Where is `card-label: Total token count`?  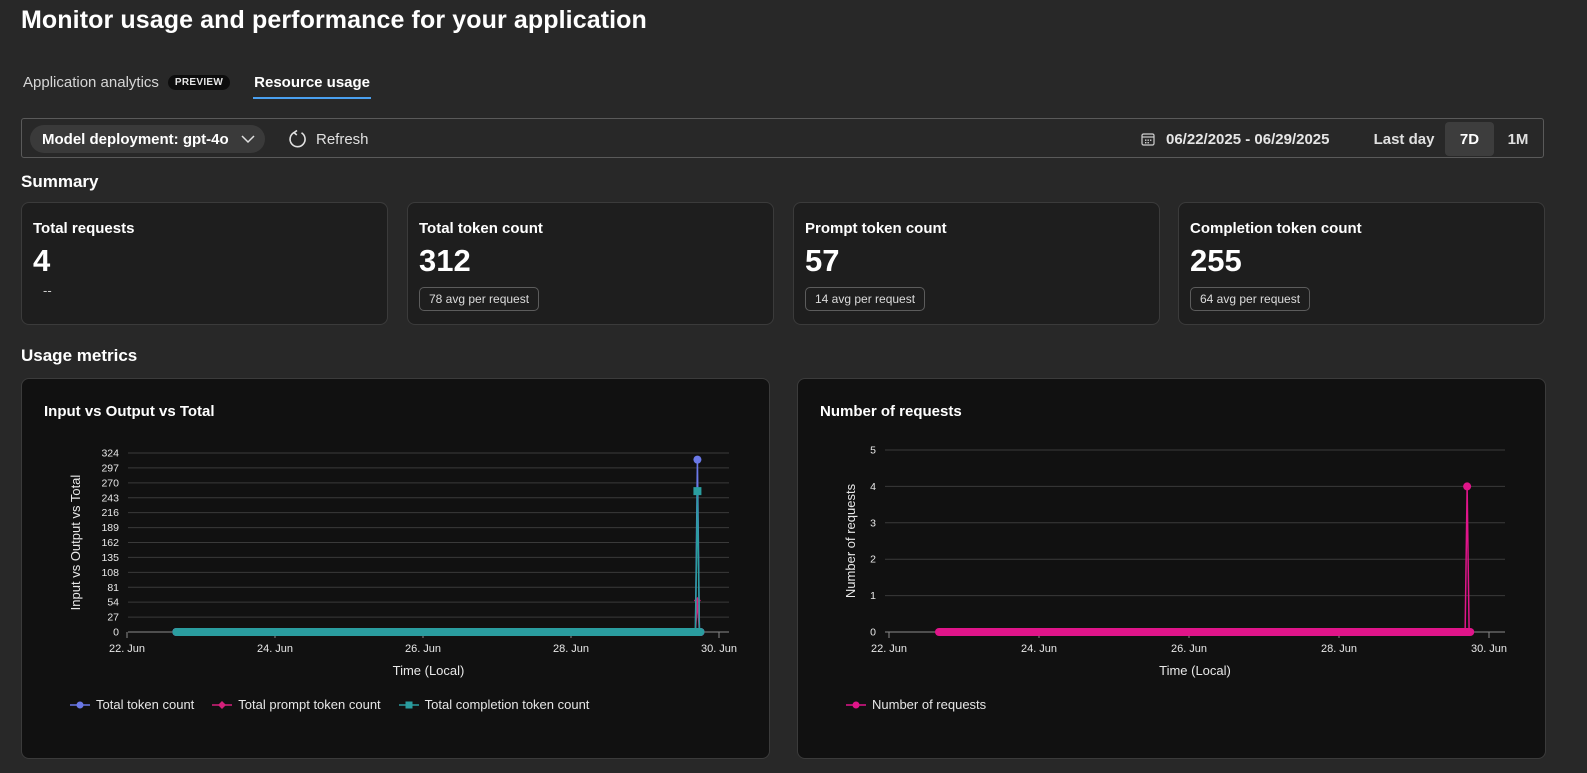
card-label: Total token count is located at coordinates (481, 228).